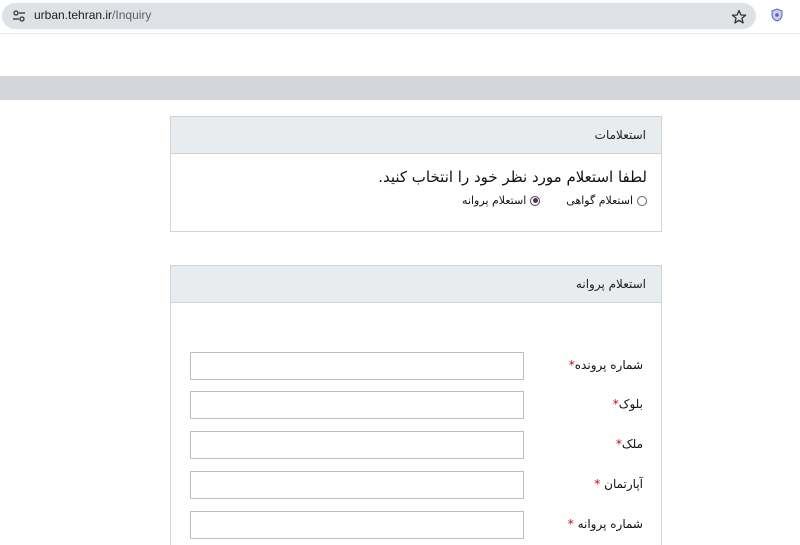  Describe the element at coordinates (132, 15) in the screenshot. I see `url-path: /Inquiry` at that location.